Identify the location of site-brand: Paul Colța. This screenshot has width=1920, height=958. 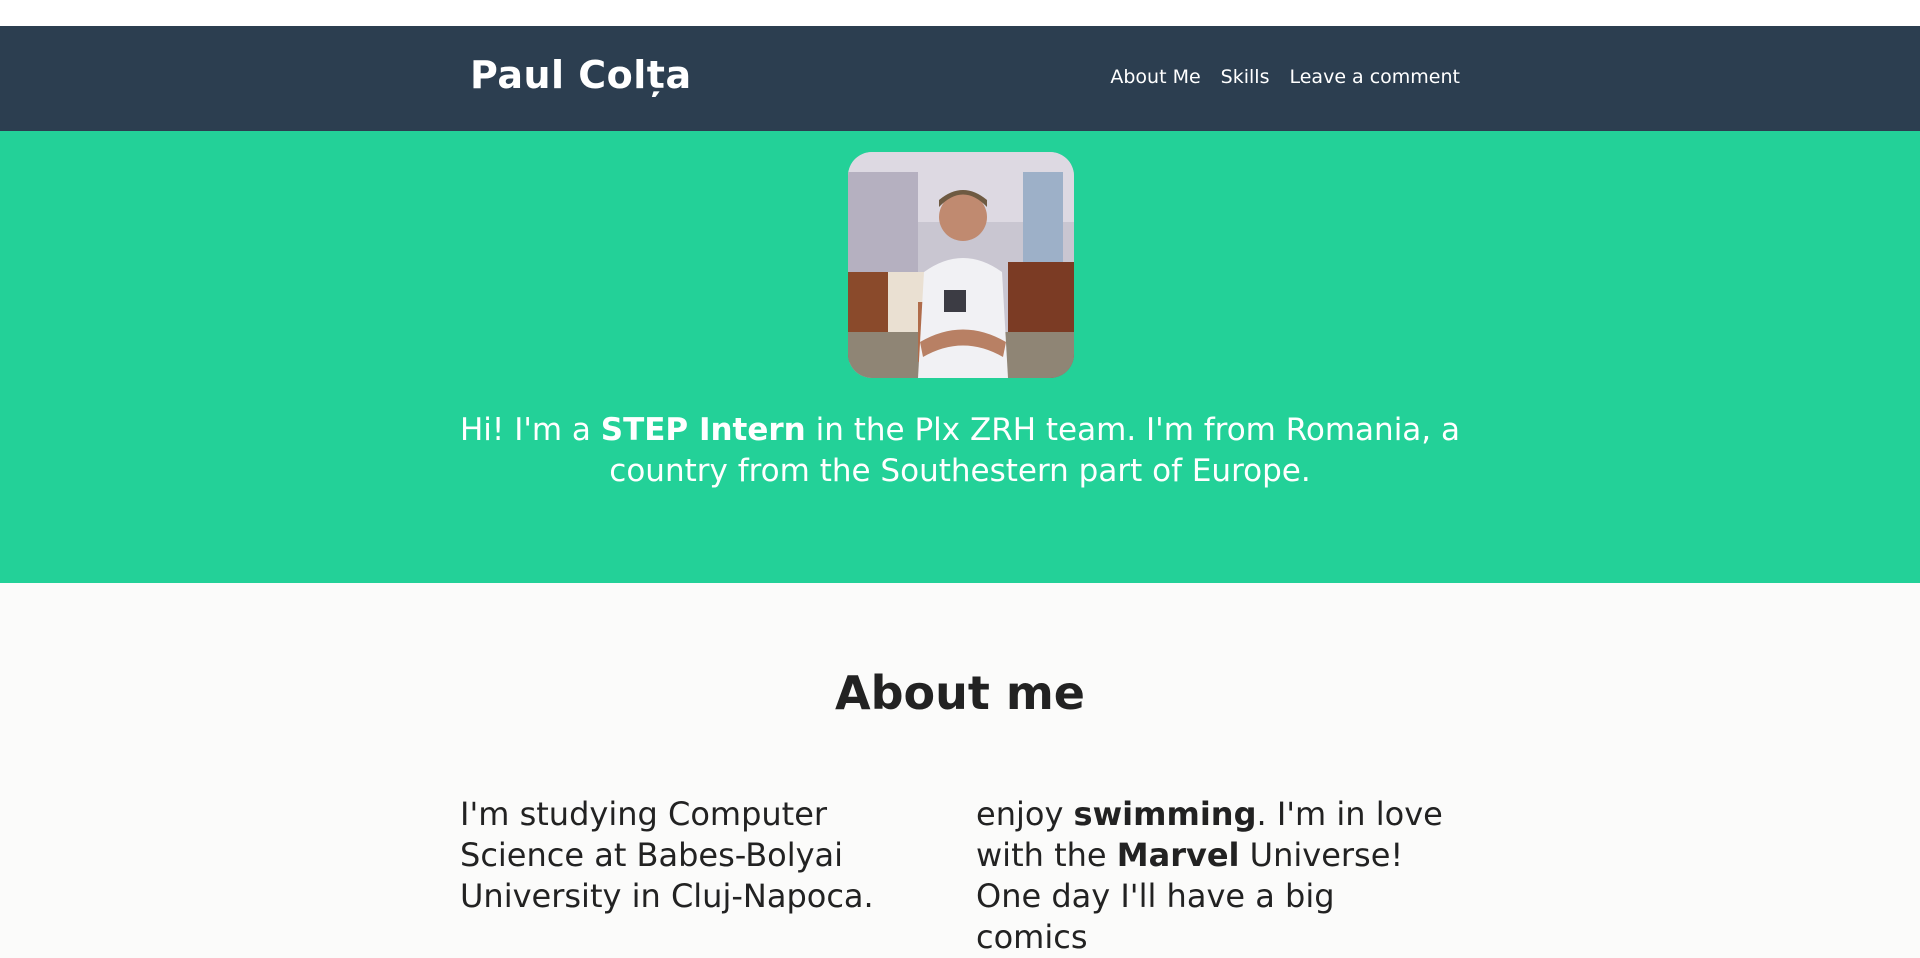
(581, 75).